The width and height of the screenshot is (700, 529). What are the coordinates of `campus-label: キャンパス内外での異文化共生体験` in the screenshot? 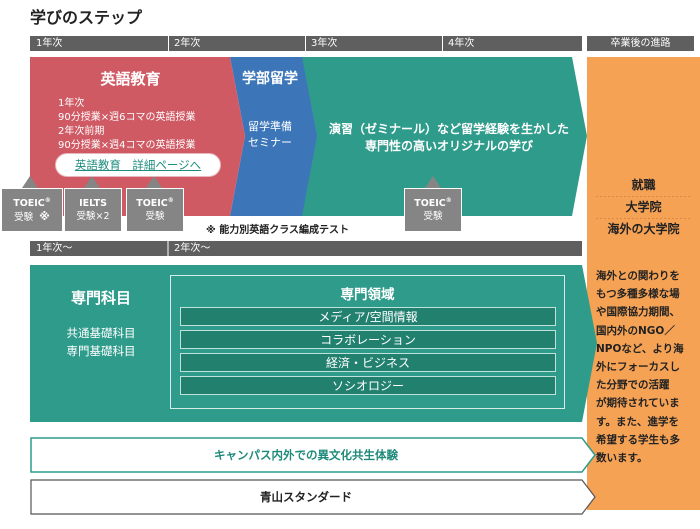 It's located at (306, 455).